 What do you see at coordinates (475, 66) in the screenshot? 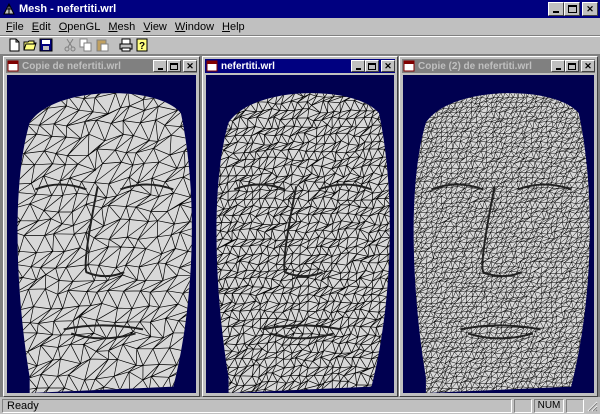
I see `document-title: Copie (2) de nefertiti.wrl` at bounding box center [475, 66].